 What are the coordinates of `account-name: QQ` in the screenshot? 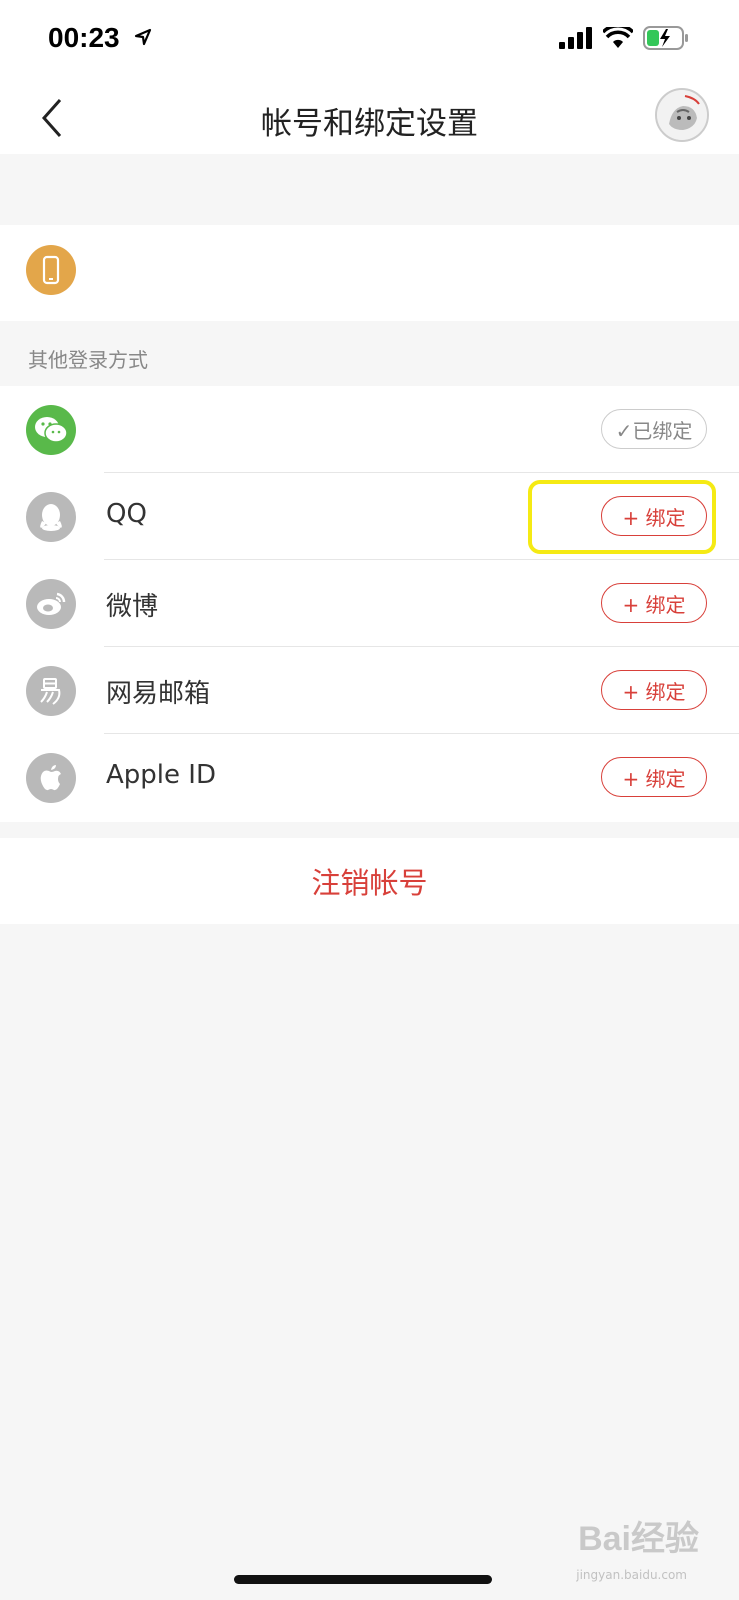 It's located at (126, 514).